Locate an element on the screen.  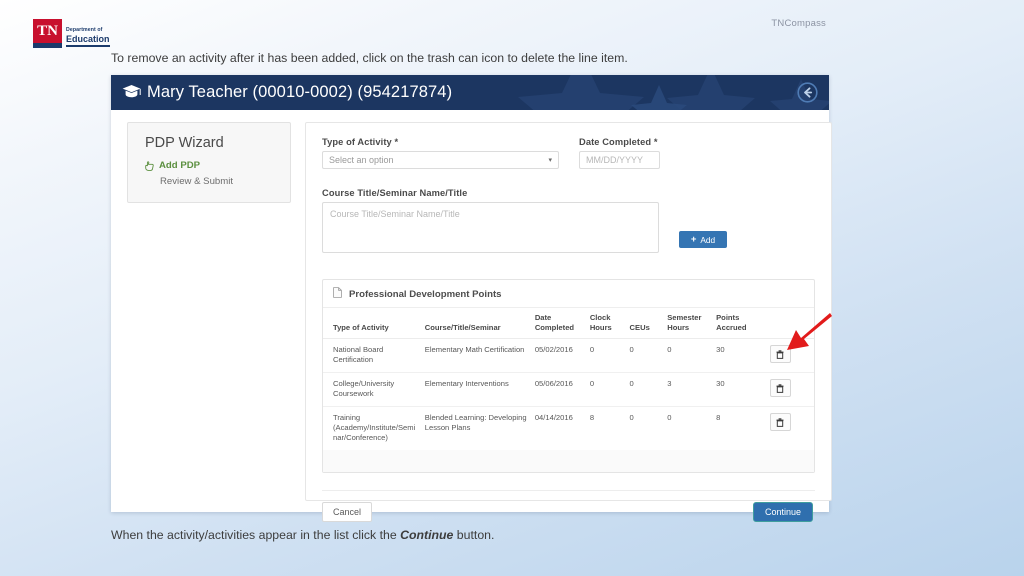
cell-type-of-activity: College/University Coursework is located at coordinates (372, 389).